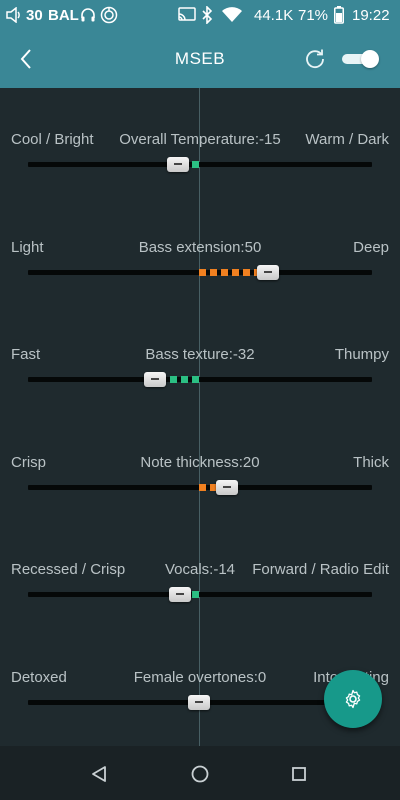 This screenshot has width=400, height=800. What do you see at coordinates (347, 139) in the screenshot?
I see `slider-max-label: Warm / Dark` at bounding box center [347, 139].